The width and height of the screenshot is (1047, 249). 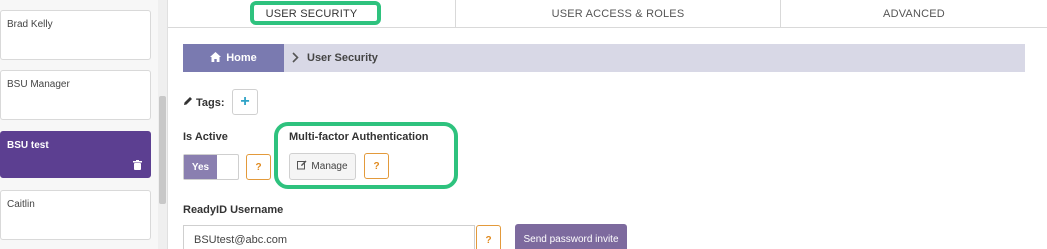 What do you see at coordinates (205, 137) in the screenshot?
I see `is-active-label: Is Active` at bounding box center [205, 137].